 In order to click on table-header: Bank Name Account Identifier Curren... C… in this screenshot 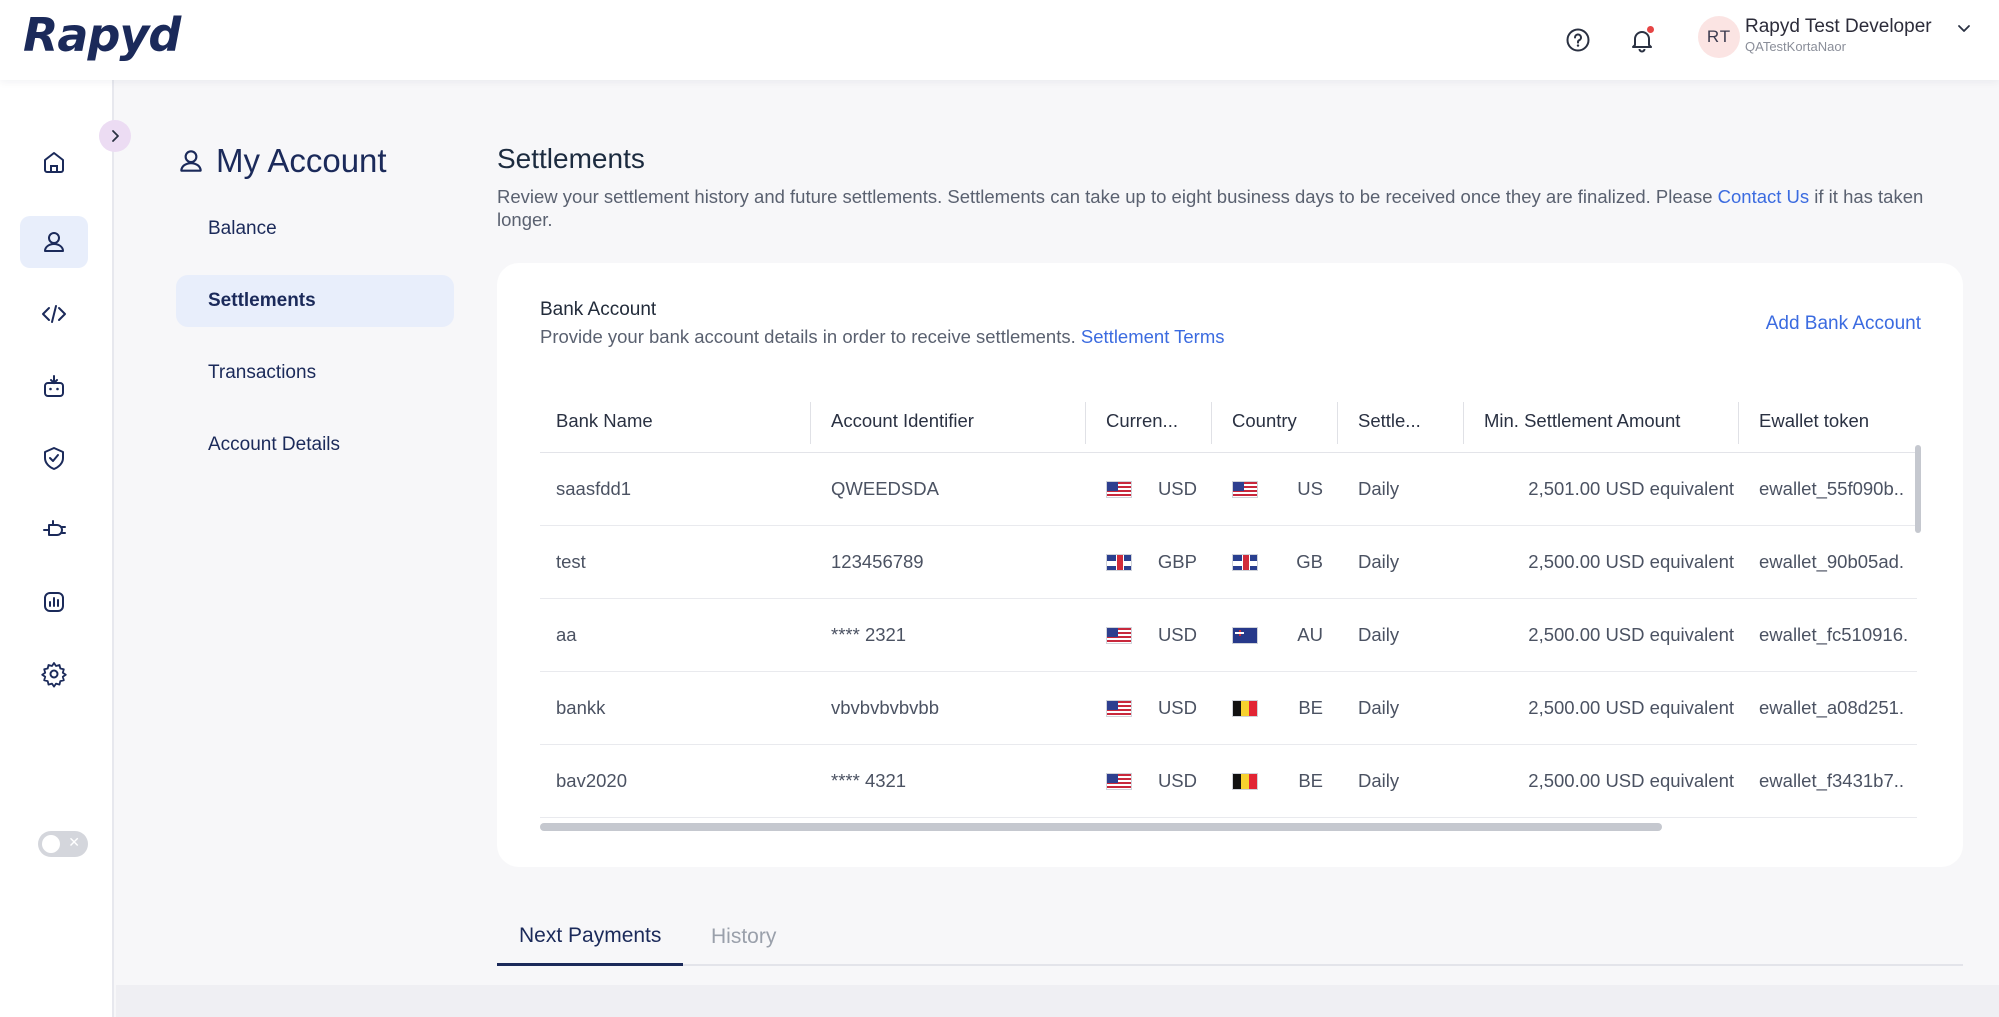, I will do `click(1228, 421)`.